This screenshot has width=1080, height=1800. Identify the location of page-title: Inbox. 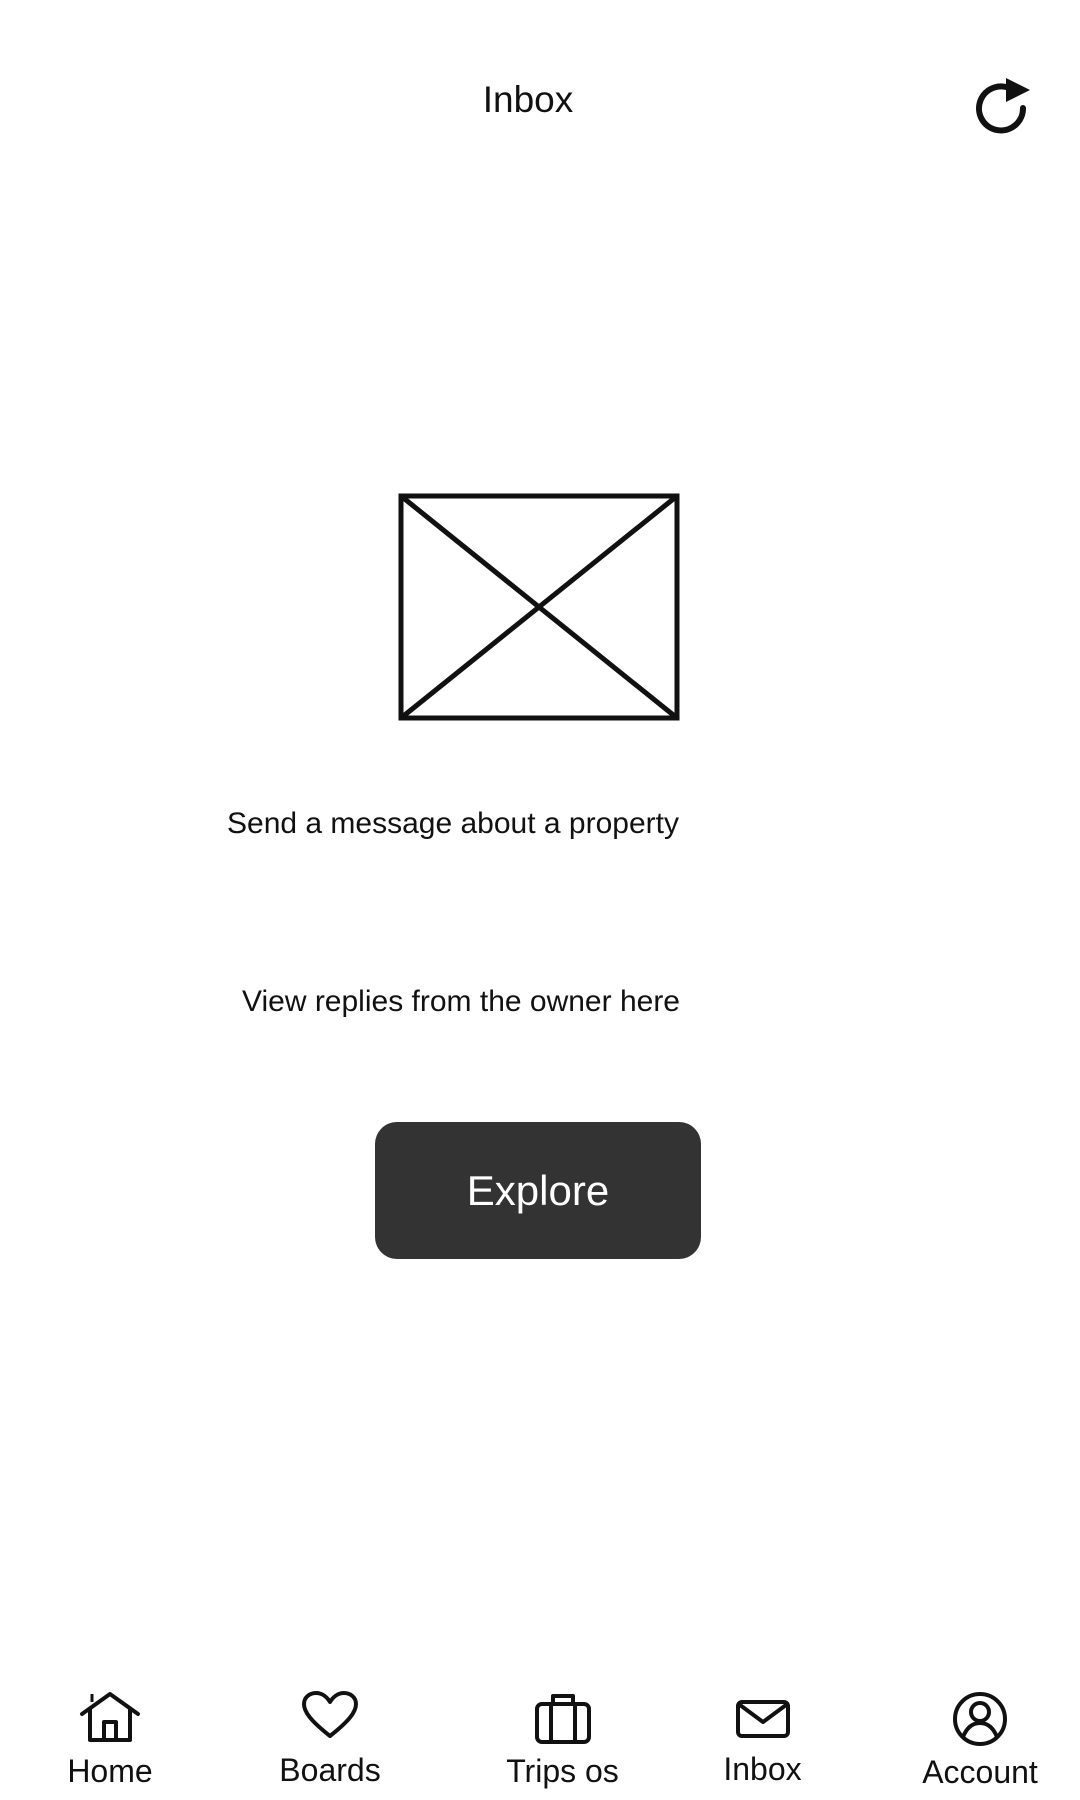
(528, 99).